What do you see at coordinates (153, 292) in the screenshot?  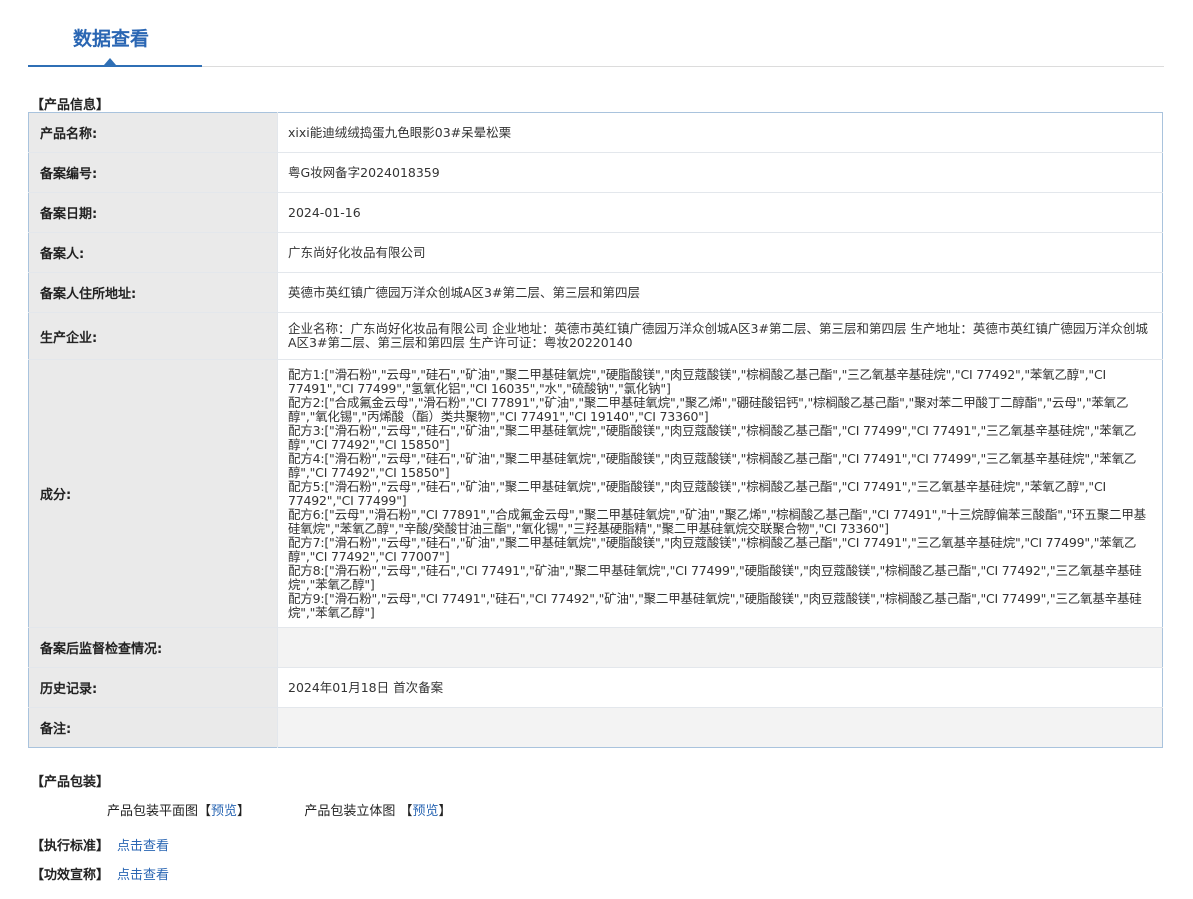 I see `row-label: 备案人住所地址:` at bounding box center [153, 292].